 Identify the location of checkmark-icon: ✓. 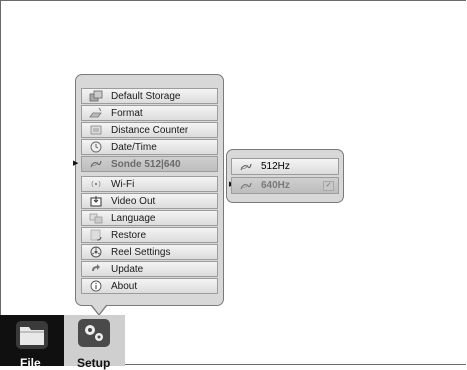
(328, 186).